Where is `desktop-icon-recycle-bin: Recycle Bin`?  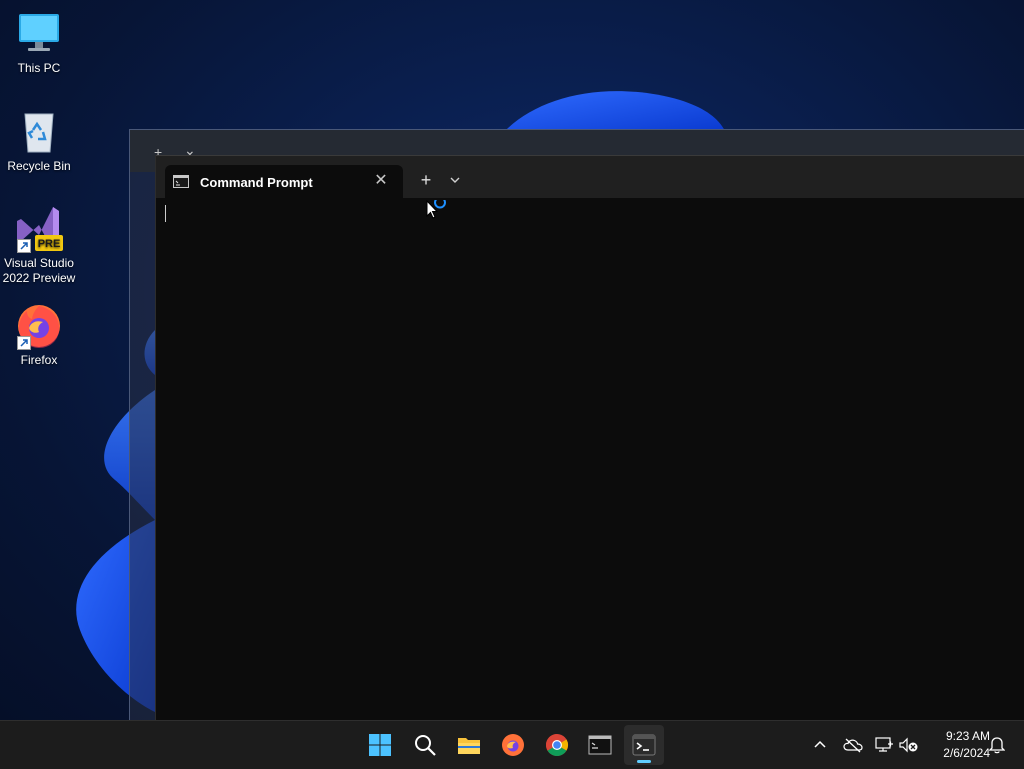
desktop-icon-recycle-bin: Recycle Bin is located at coordinates (39, 141).